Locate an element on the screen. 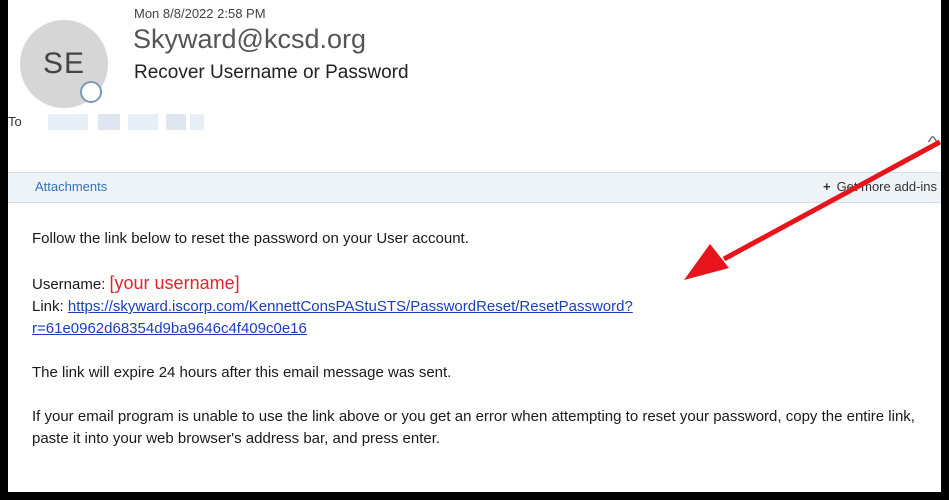  annotation-arrow-icon is located at coordinates (812, 209).